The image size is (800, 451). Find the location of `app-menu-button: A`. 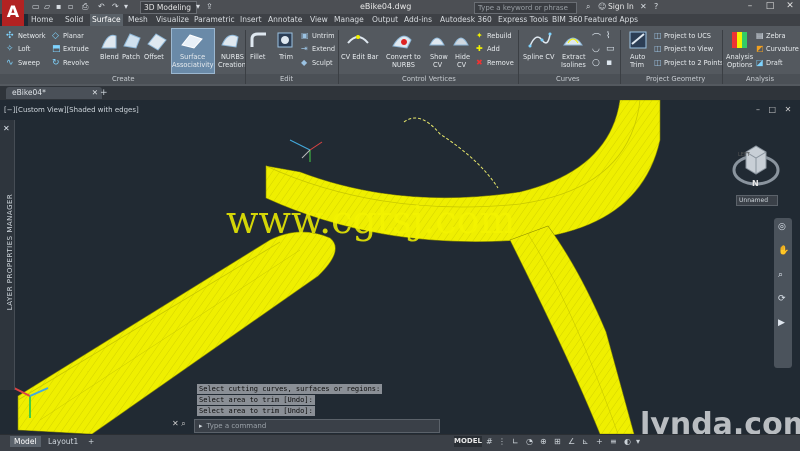

app-menu-button: A is located at coordinates (13, 13).